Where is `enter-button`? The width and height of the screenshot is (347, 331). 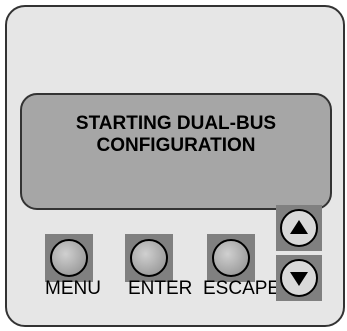 enter-button is located at coordinates (149, 258).